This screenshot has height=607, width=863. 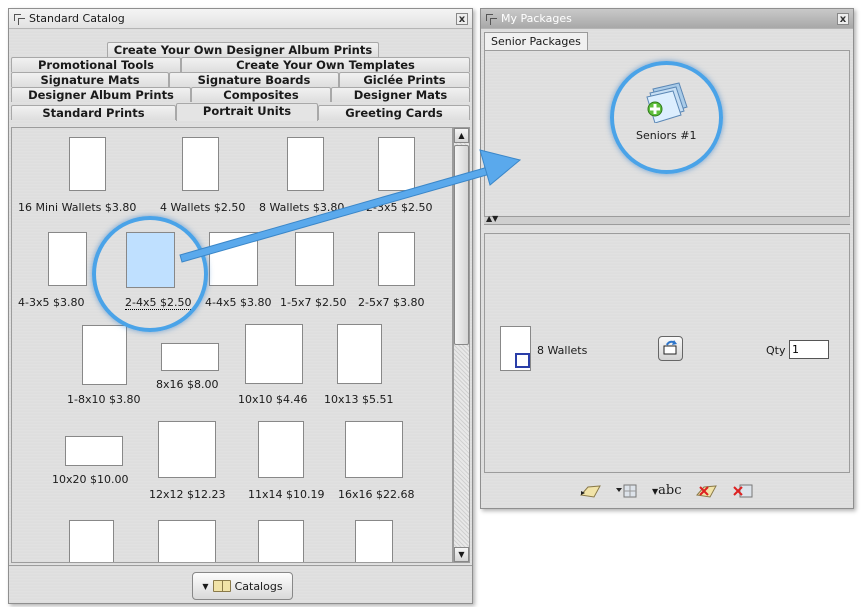 I want to click on crop-frame-icon, so click(x=522, y=360).